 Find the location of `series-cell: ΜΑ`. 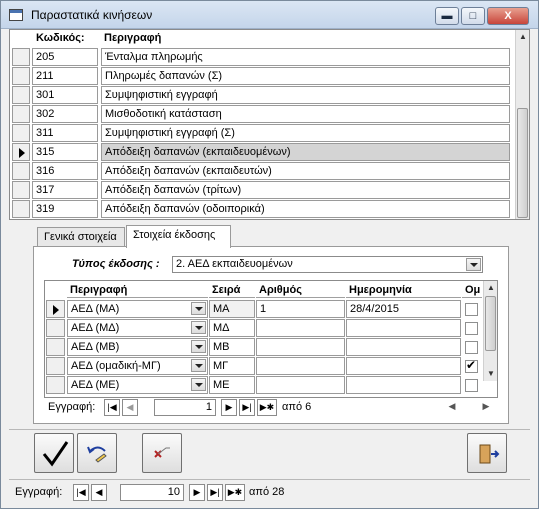

series-cell: ΜΑ is located at coordinates (232, 309).